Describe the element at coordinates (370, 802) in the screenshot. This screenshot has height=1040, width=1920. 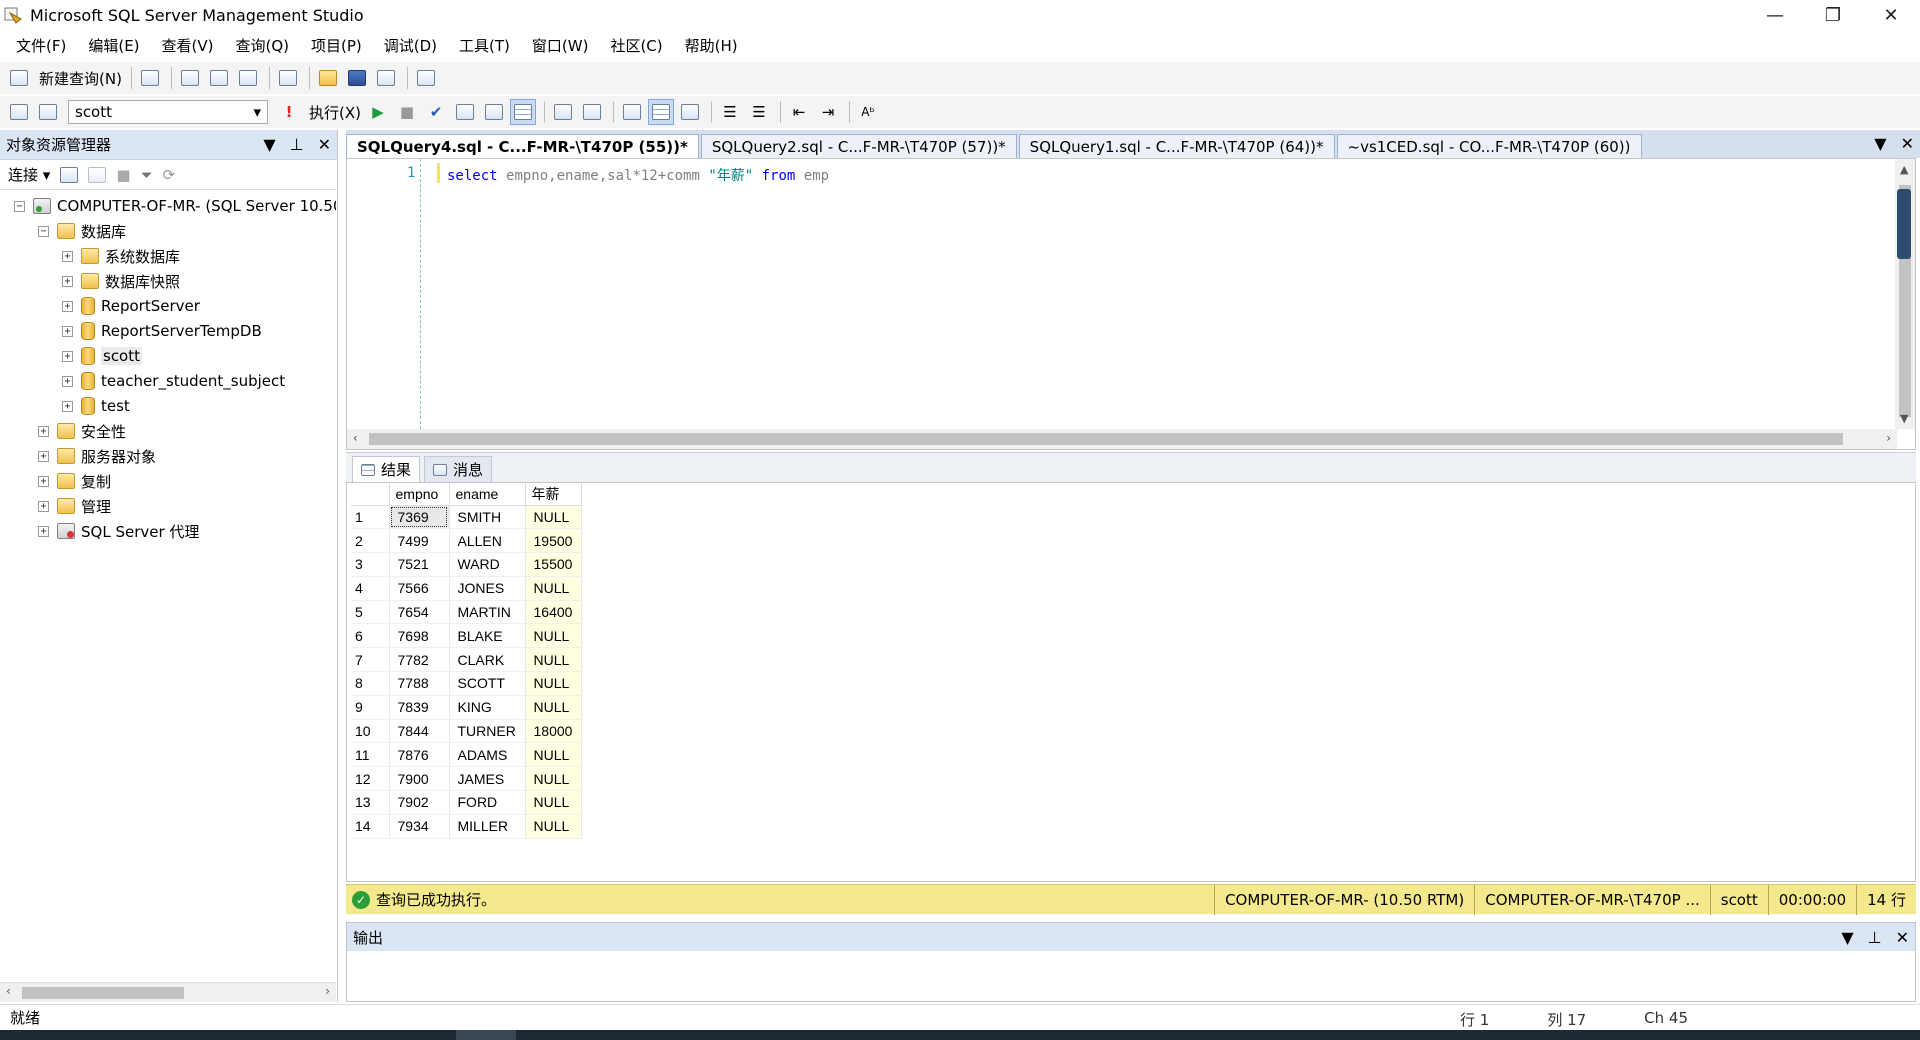
I see `row-number: 13` at that location.